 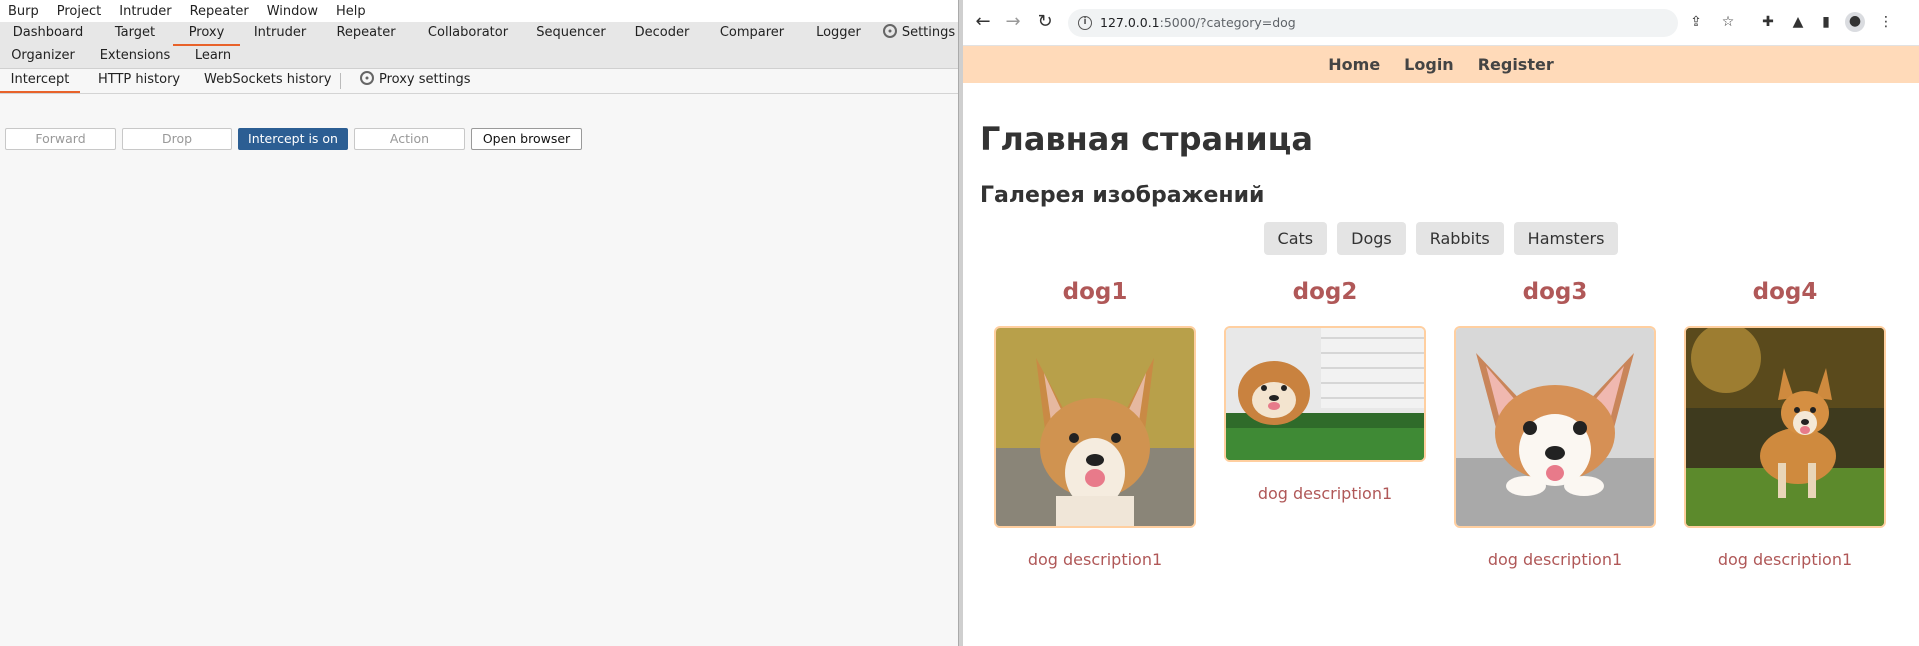 What do you see at coordinates (928, 32) in the screenshot?
I see `tab-settings-label: Settings` at bounding box center [928, 32].